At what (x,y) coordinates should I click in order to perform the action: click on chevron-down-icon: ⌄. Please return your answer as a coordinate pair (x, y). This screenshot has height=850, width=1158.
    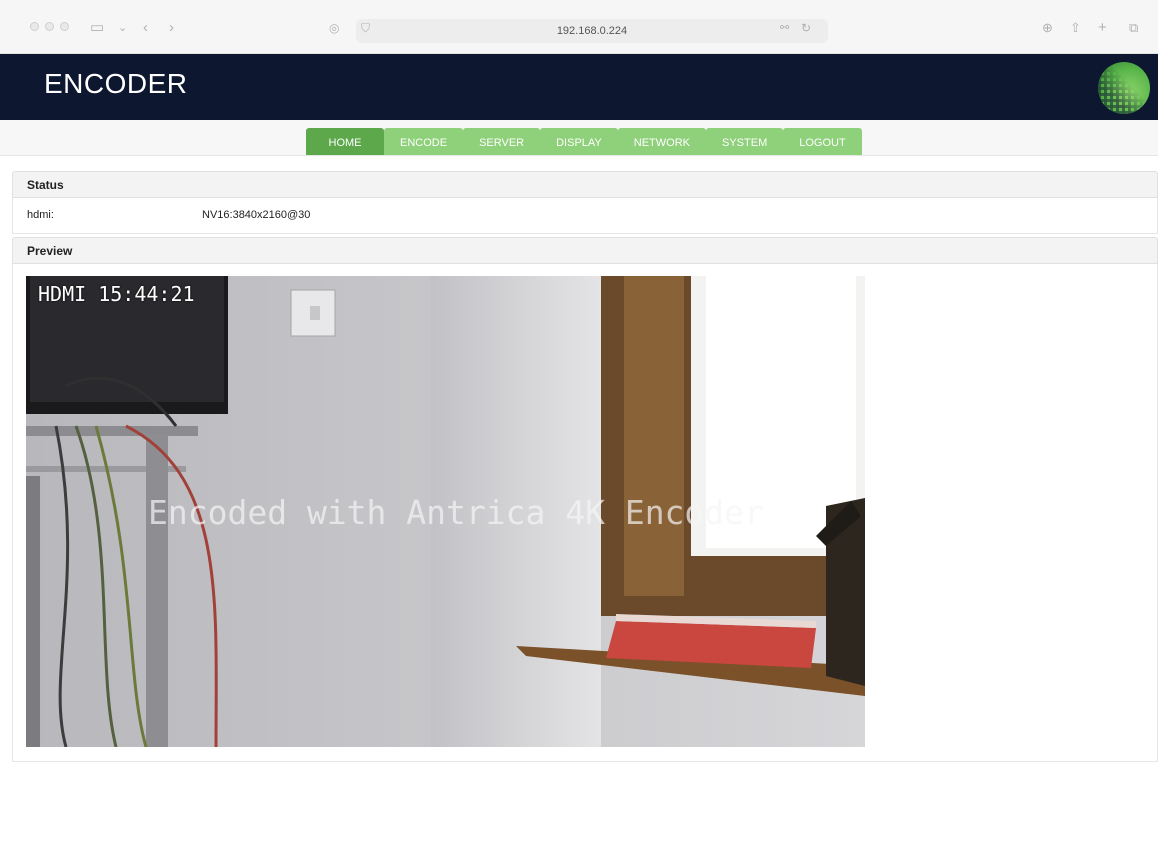
    Looking at the image, I should click on (122, 28).